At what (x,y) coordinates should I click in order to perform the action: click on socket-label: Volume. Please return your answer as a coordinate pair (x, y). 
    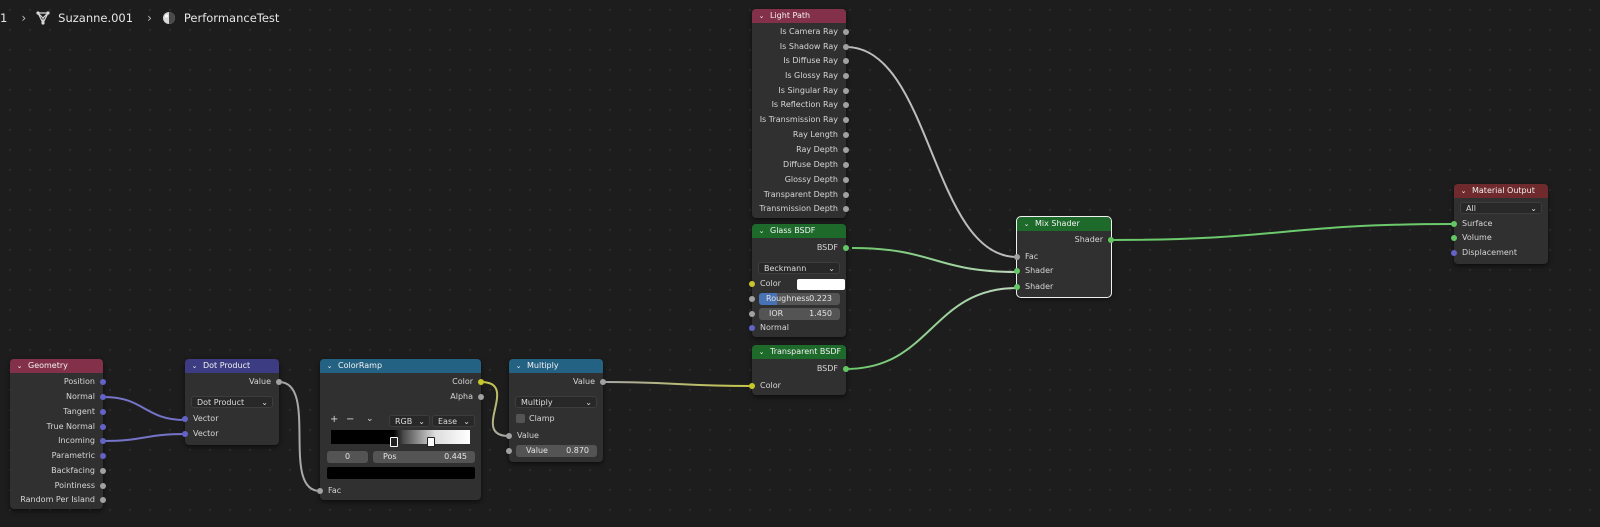
    Looking at the image, I should click on (1477, 237).